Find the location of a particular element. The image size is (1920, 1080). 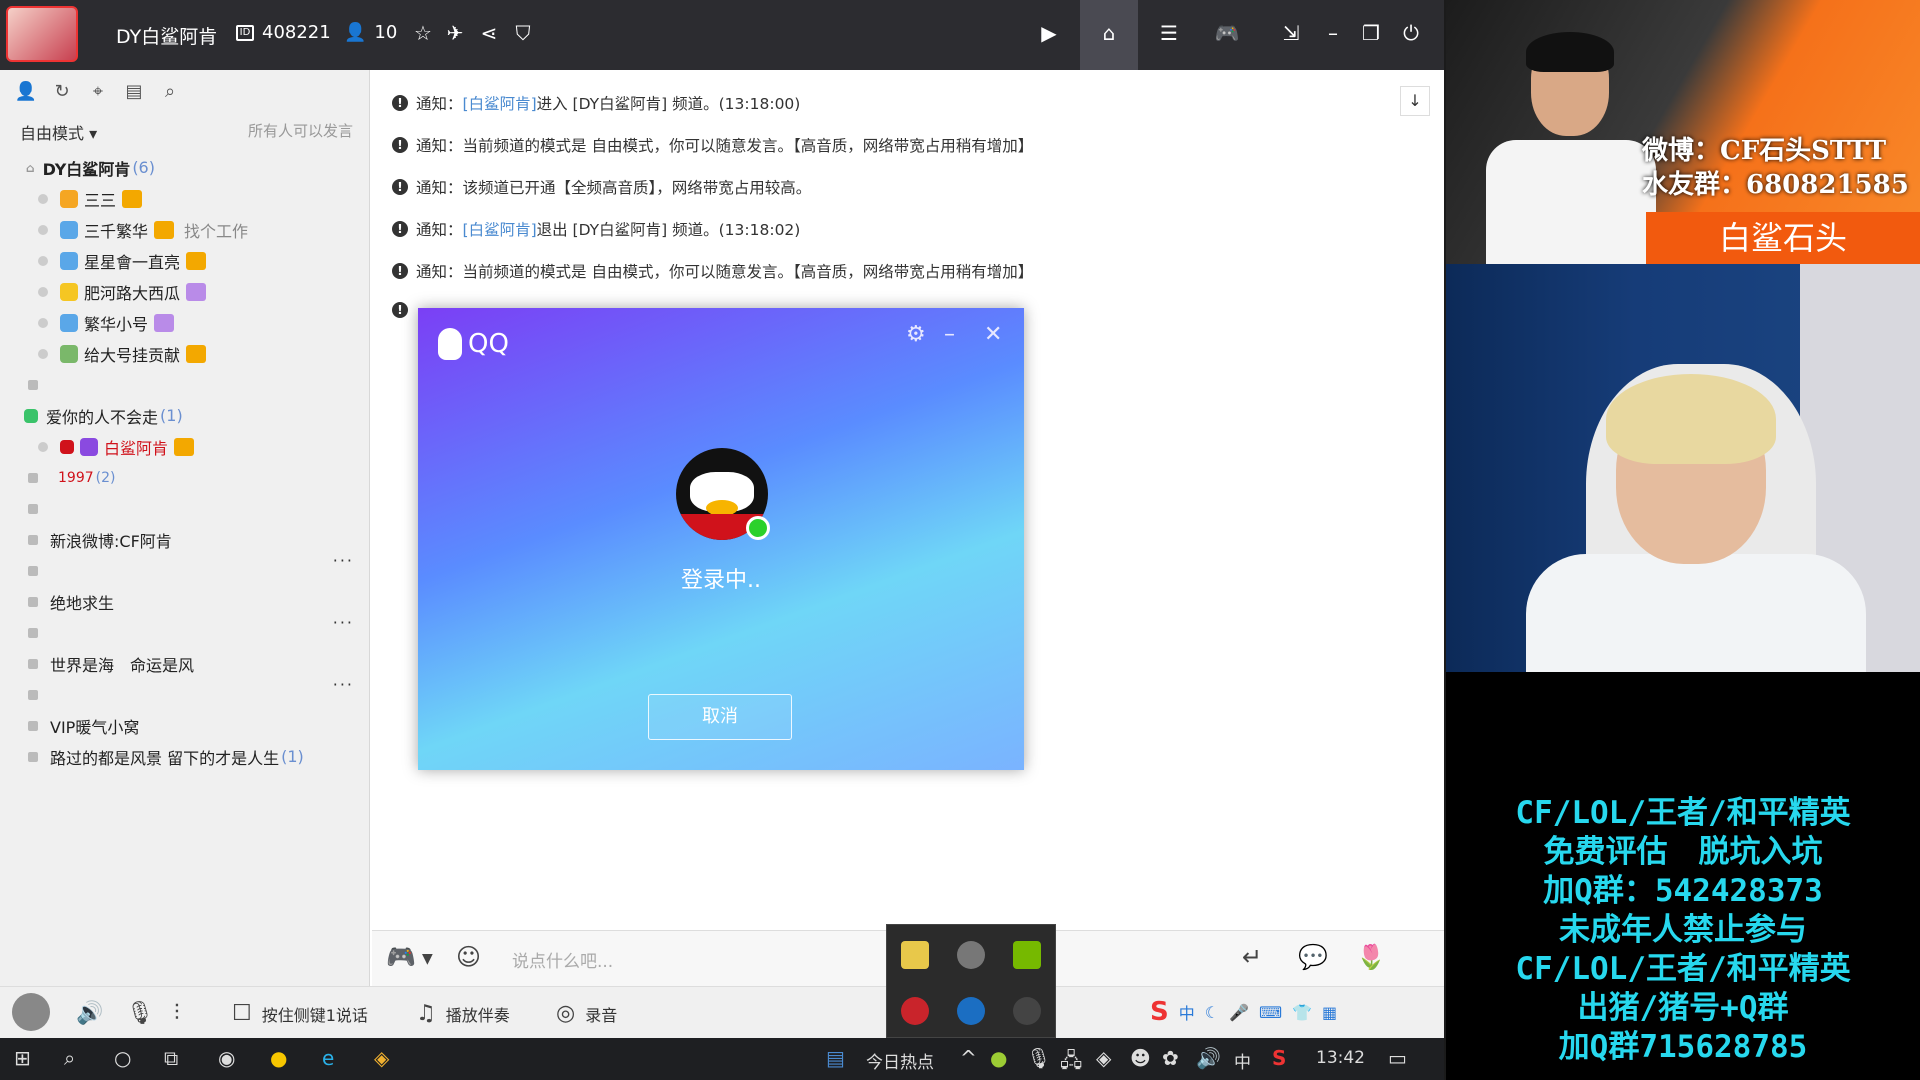

channel-item: 路过的都是风景 留下的才是人生 (1) is located at coordinates (185, 756).